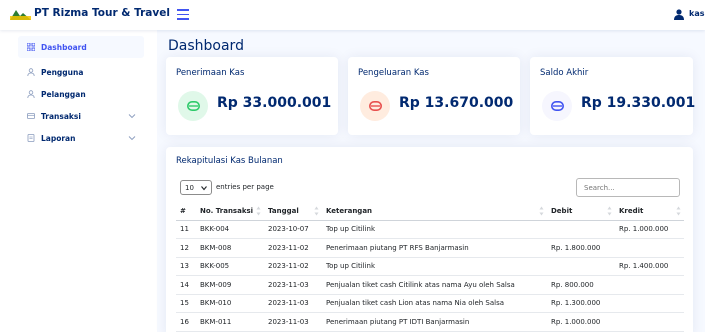  What do you see at coordinates (64, 47) in the screenshot?
I see `sidebar-item-label: Dashboard` at bounding box center [64, 47].